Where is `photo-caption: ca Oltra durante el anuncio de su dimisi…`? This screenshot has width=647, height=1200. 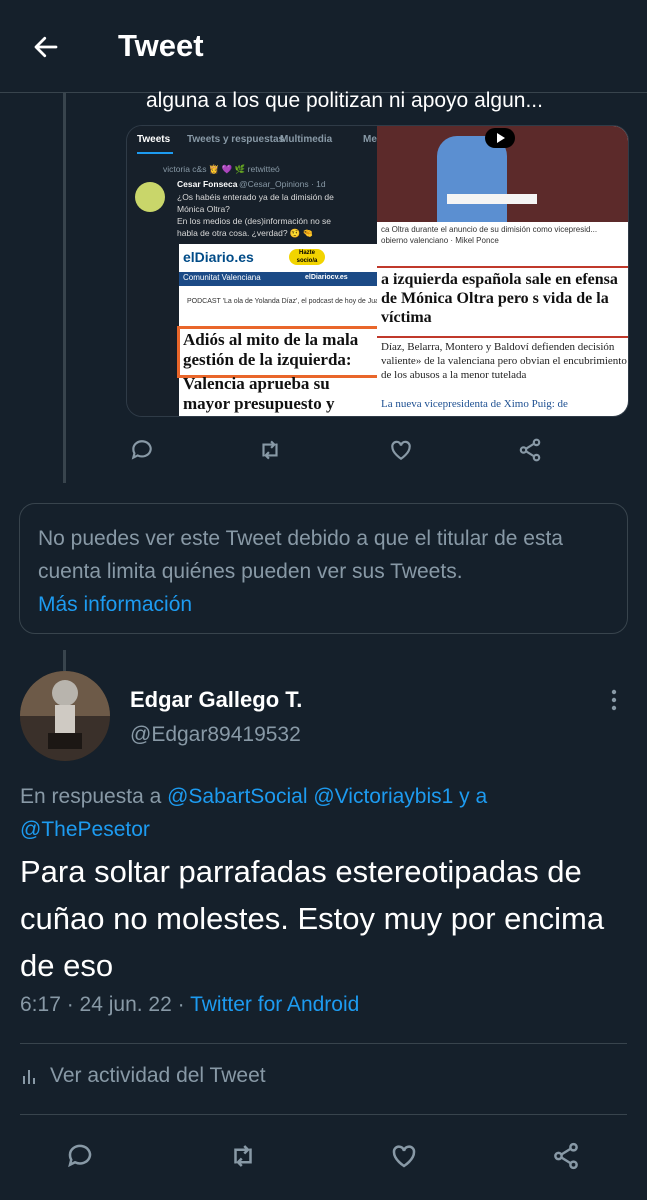 photo-caption: ca Oltra durante el anuncio de su dimisi… is located at coordinates (489, 235).